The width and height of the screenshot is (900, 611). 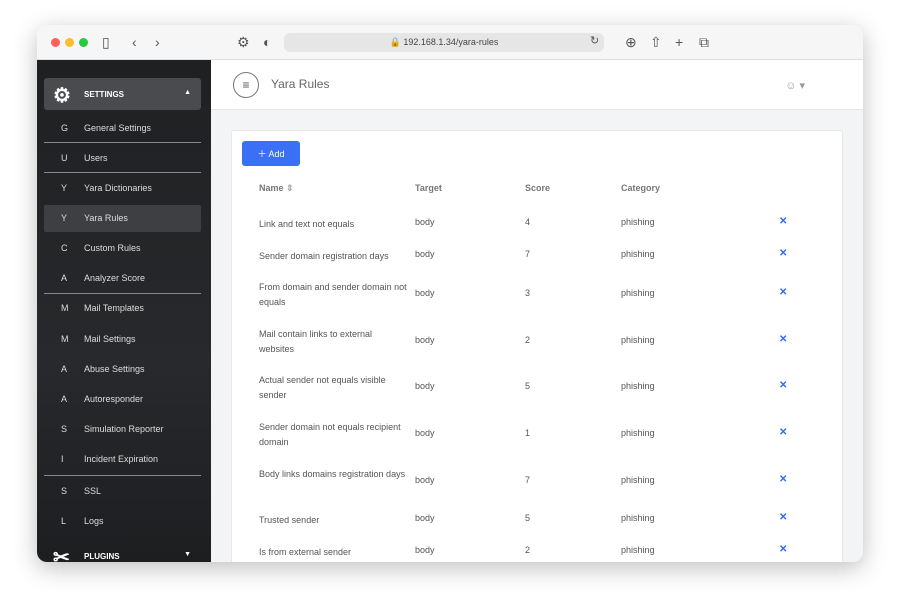 What do you see at coordinates (276, 188) in the screenshot?
I see `column-header-name: Name ⇕` at bounding box center [276, 188].